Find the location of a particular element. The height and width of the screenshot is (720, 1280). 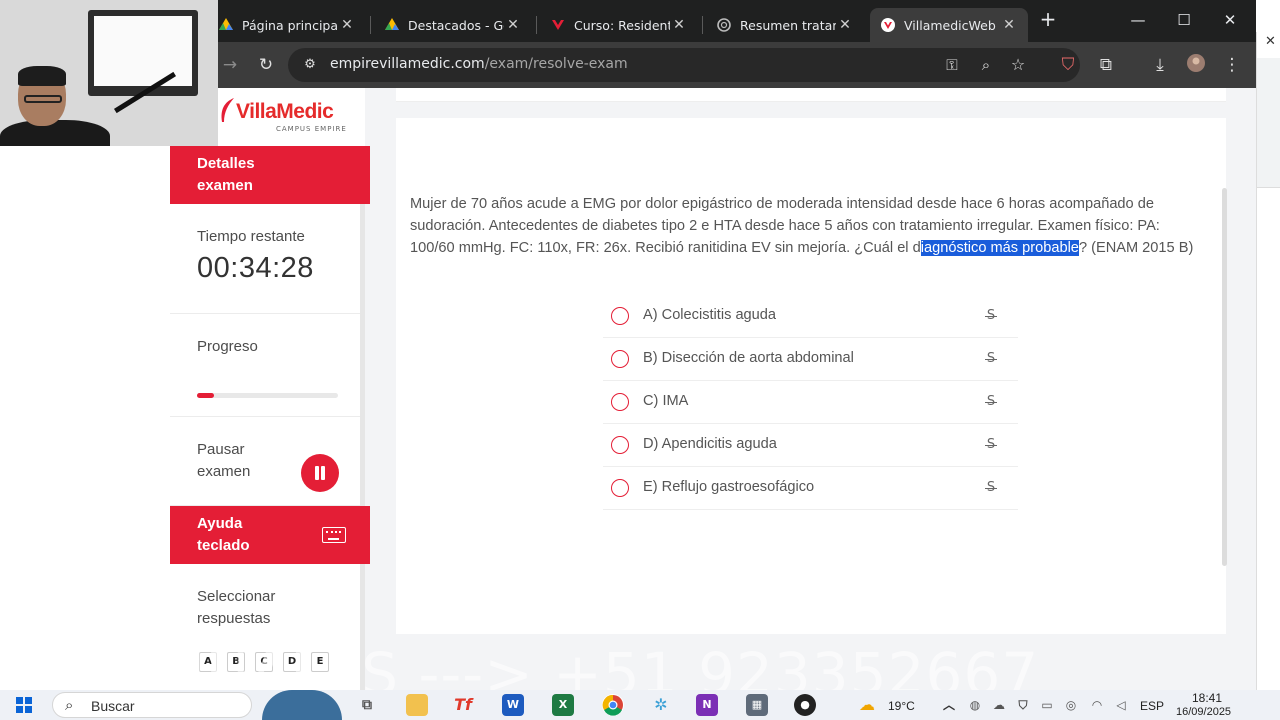

windows-start-icon is located at coordinates (24, 707).